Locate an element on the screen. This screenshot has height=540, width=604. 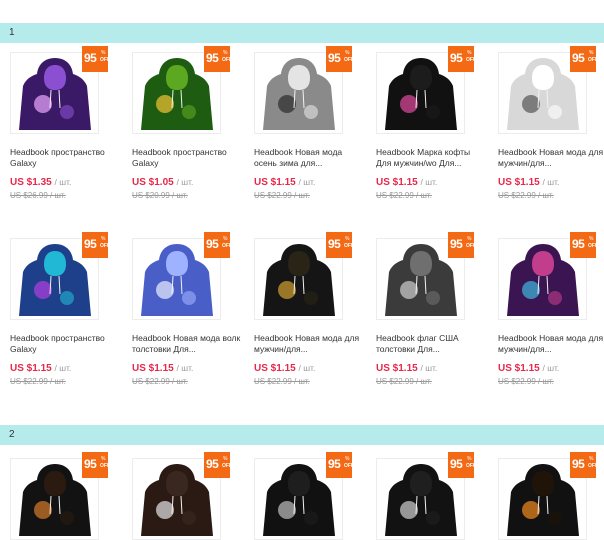
product-price: US $1.05 / шт. is located at coordinates (162, 182).